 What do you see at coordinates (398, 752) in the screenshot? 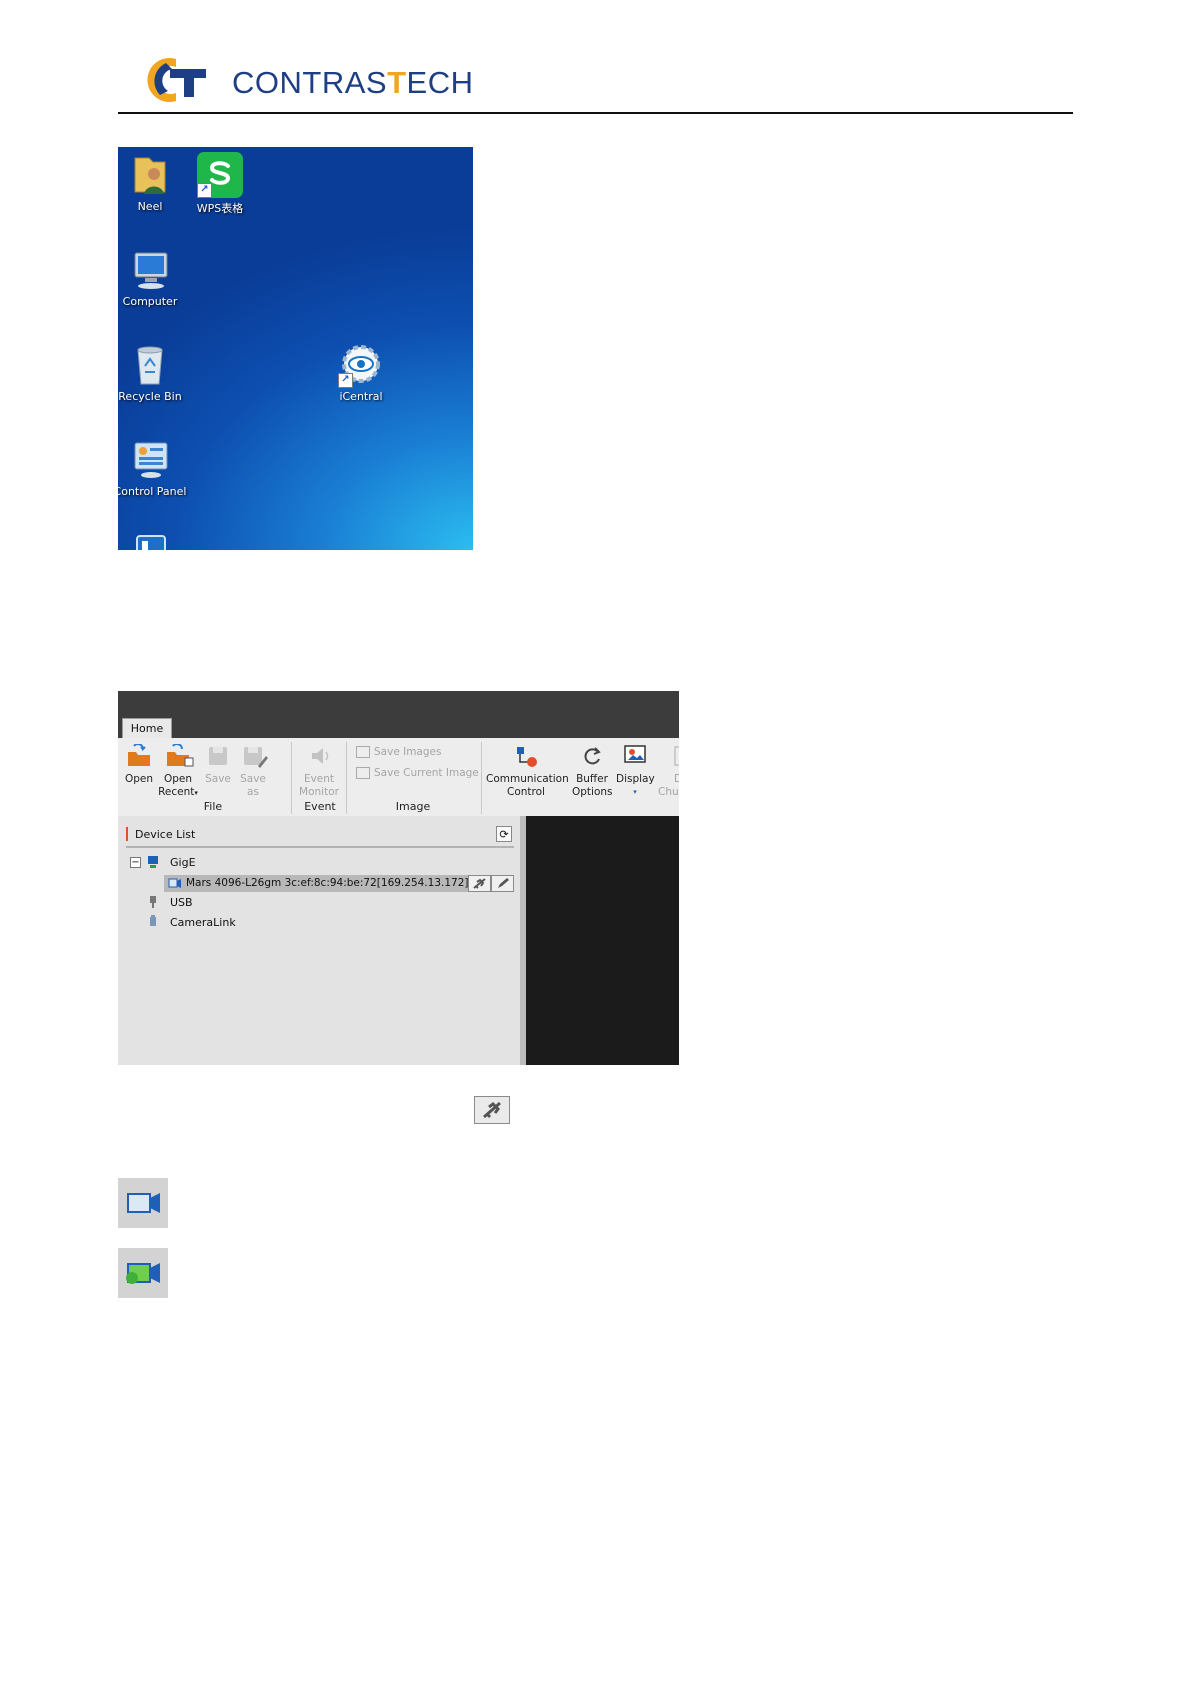
I see `save-images-button: Save Images` at bounding box center [398, 752].